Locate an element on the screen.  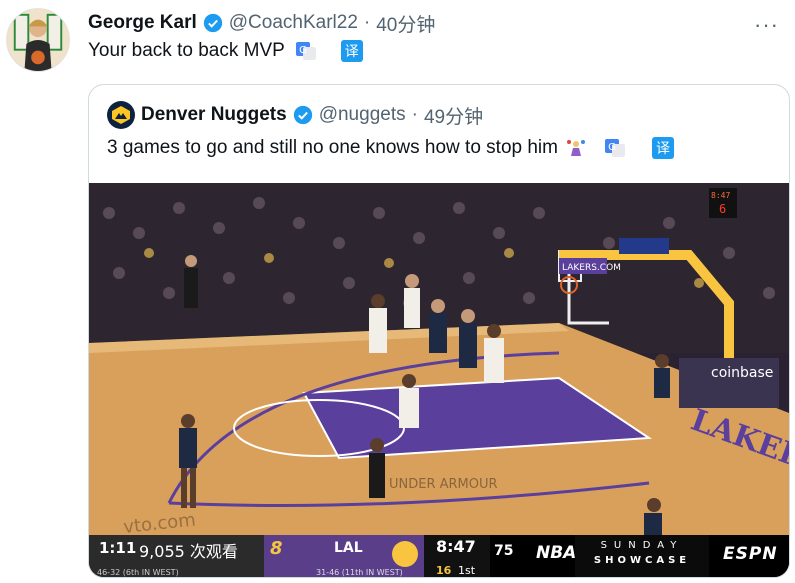
nuggets-avatar is located at coordinates (121, 115).